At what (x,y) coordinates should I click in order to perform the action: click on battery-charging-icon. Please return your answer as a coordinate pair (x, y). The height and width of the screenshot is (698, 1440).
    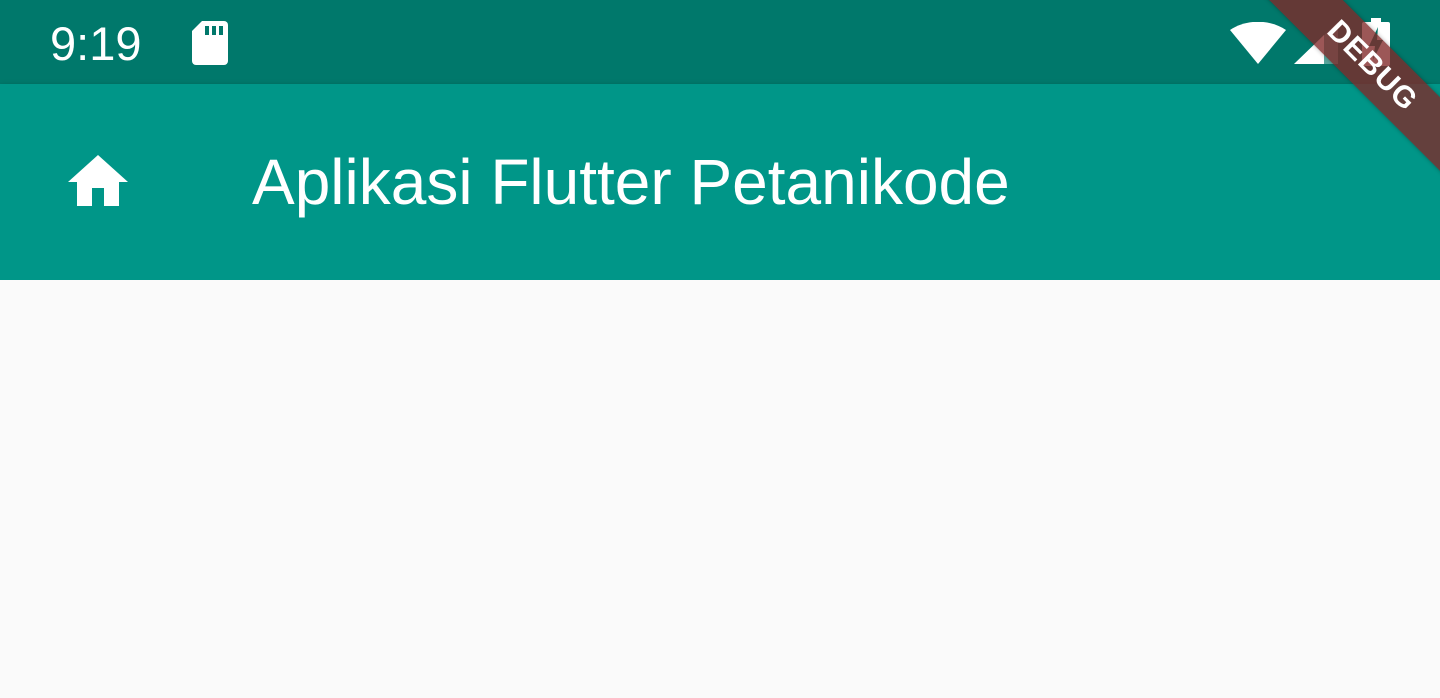
    Looking at the image, I should click on (1376, 42).